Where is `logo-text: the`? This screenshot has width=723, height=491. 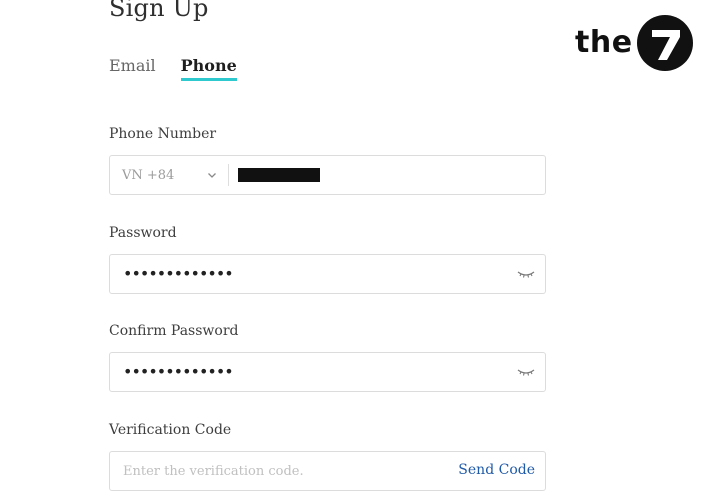
logo-text: the is located at coordinates (604, 42).